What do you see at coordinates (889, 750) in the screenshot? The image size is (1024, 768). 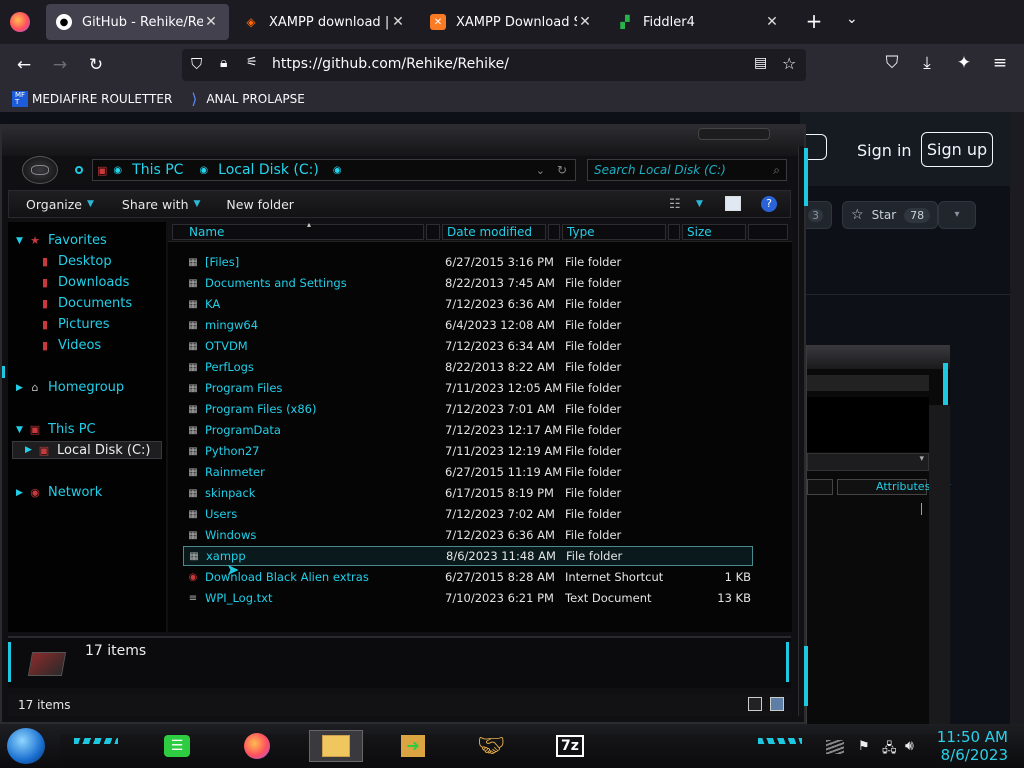 I see `network-tray-icon: 🖧︎` at bounding box center [889, 750].